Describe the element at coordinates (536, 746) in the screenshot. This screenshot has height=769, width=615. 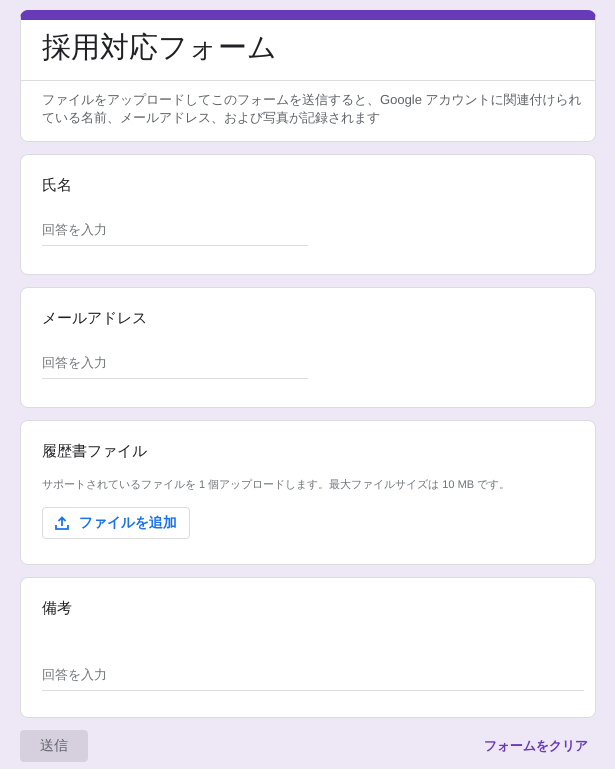
I see `clear-form-link: フォームをクリア` at that location.